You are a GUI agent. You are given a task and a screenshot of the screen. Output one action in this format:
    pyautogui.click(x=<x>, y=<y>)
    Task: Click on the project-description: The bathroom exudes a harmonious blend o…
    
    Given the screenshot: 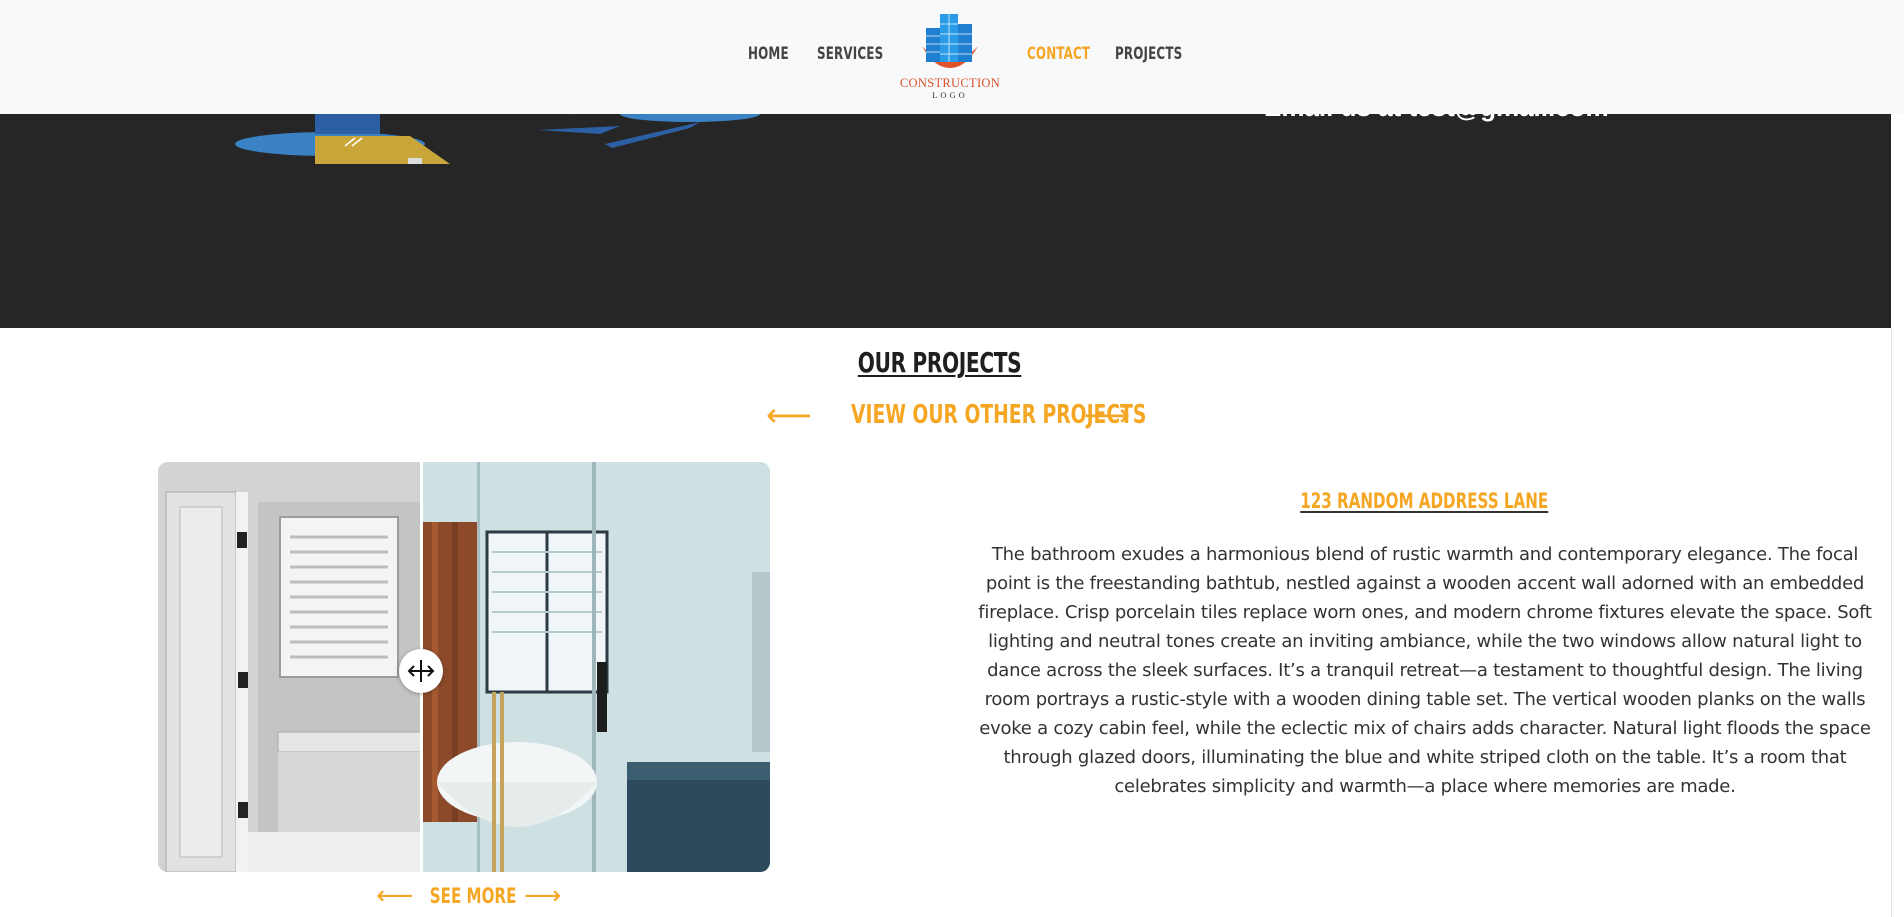 What is the action you would take?
    pyautogui.click(x=1425, y=670)
    